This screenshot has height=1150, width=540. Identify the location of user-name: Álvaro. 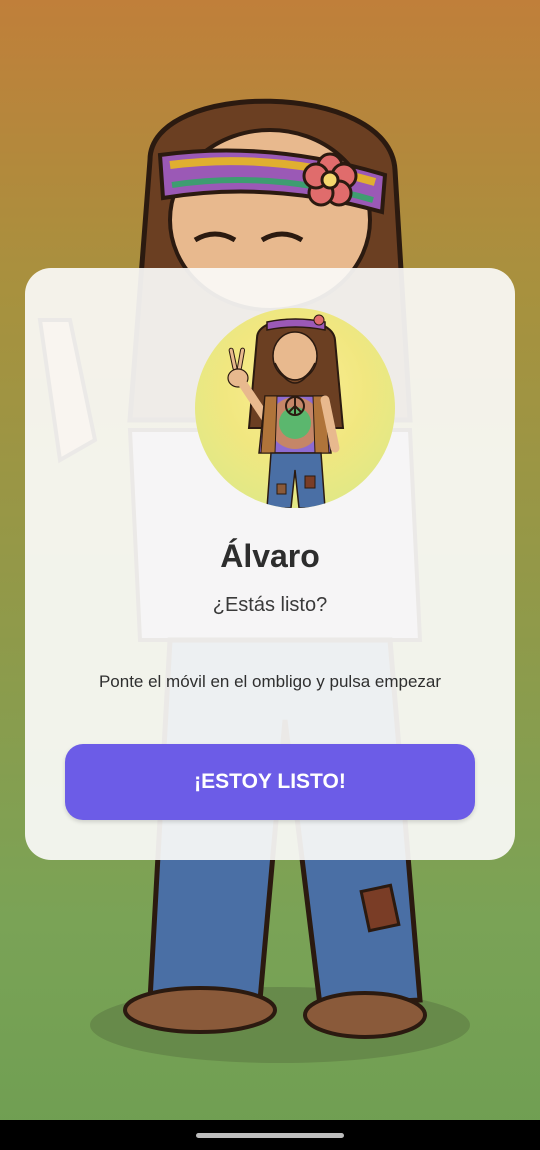
(270, 556).